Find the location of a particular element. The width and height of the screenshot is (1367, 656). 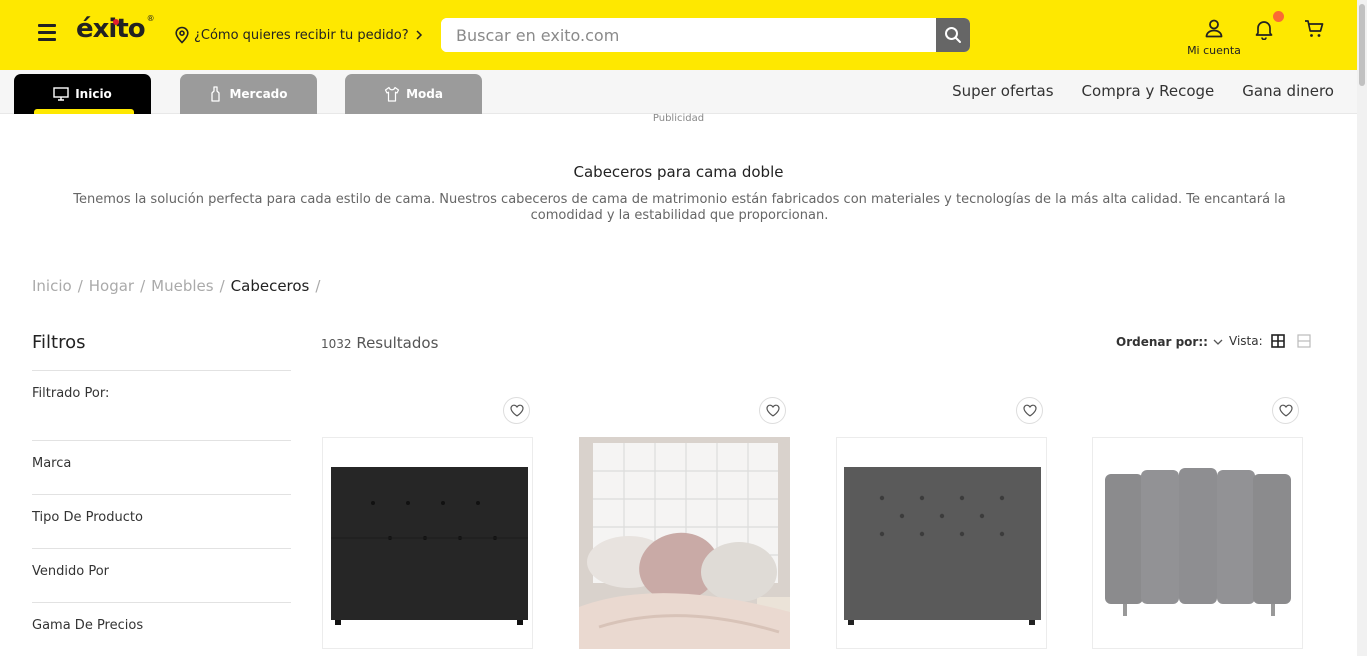

sort-dropdown: Ordenar por:: is located at coordinates (1169, 342).